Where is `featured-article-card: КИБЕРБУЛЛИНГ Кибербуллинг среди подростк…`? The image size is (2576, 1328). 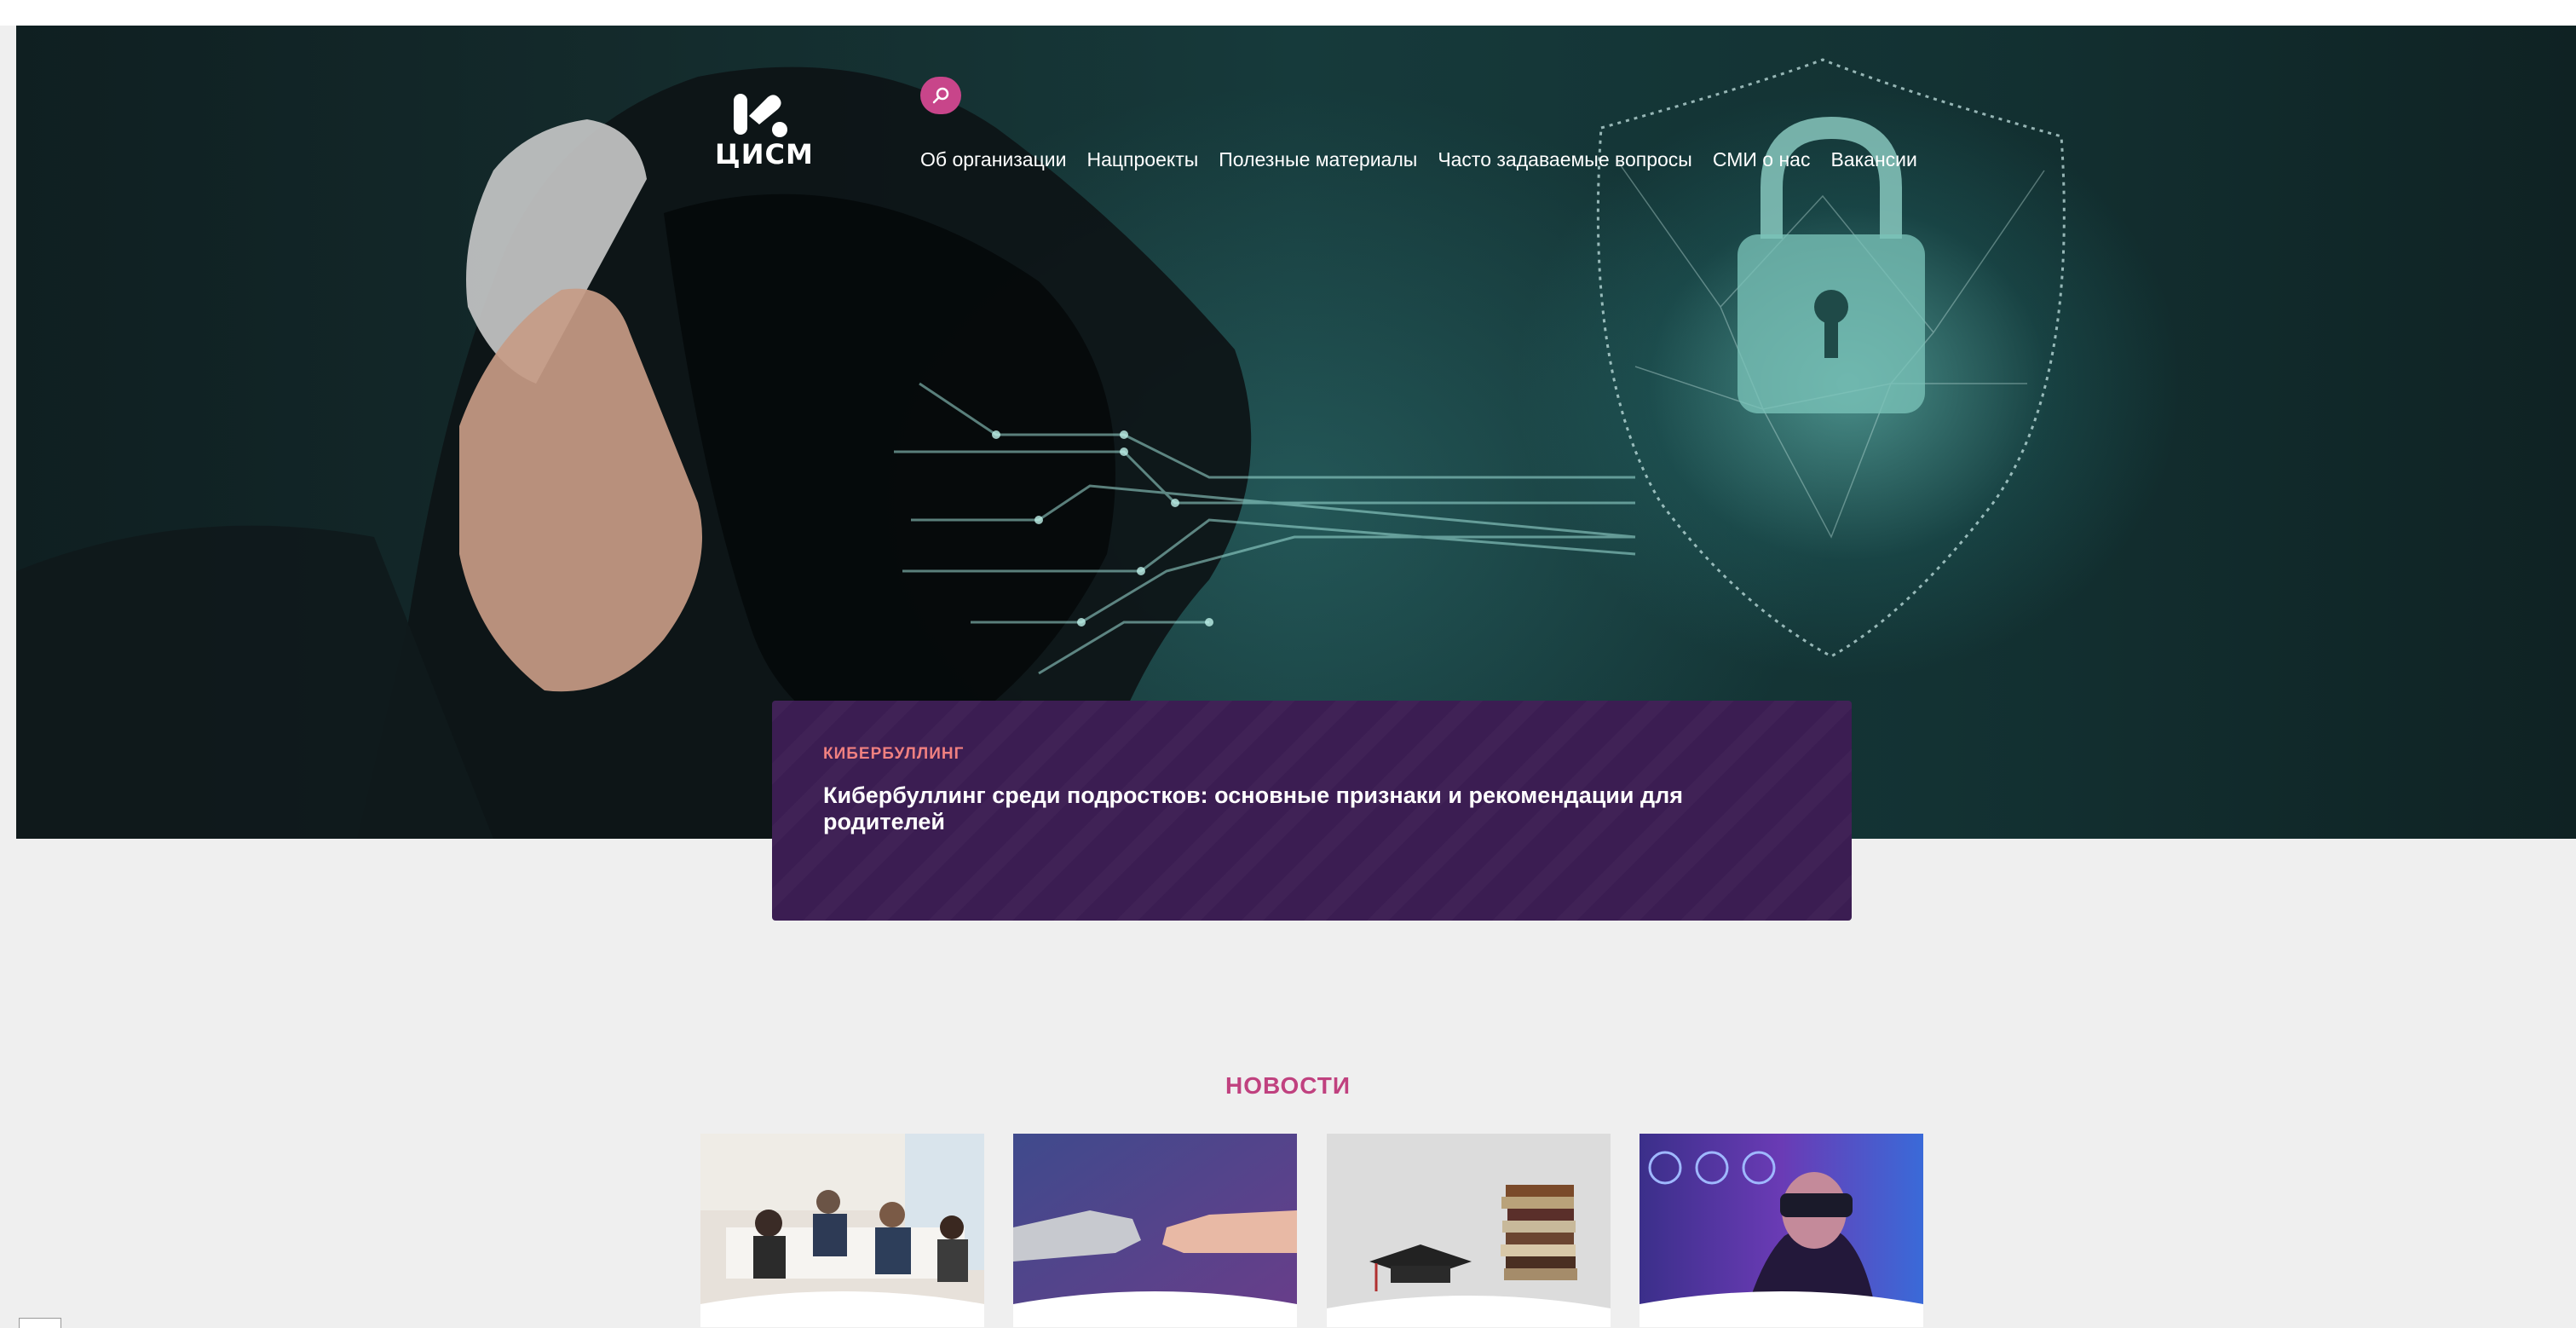
featured-article-card: КИБЕРБУЛЛИНГ Кибербуллинг среди подростк… is located at coordinates (1312, 811).